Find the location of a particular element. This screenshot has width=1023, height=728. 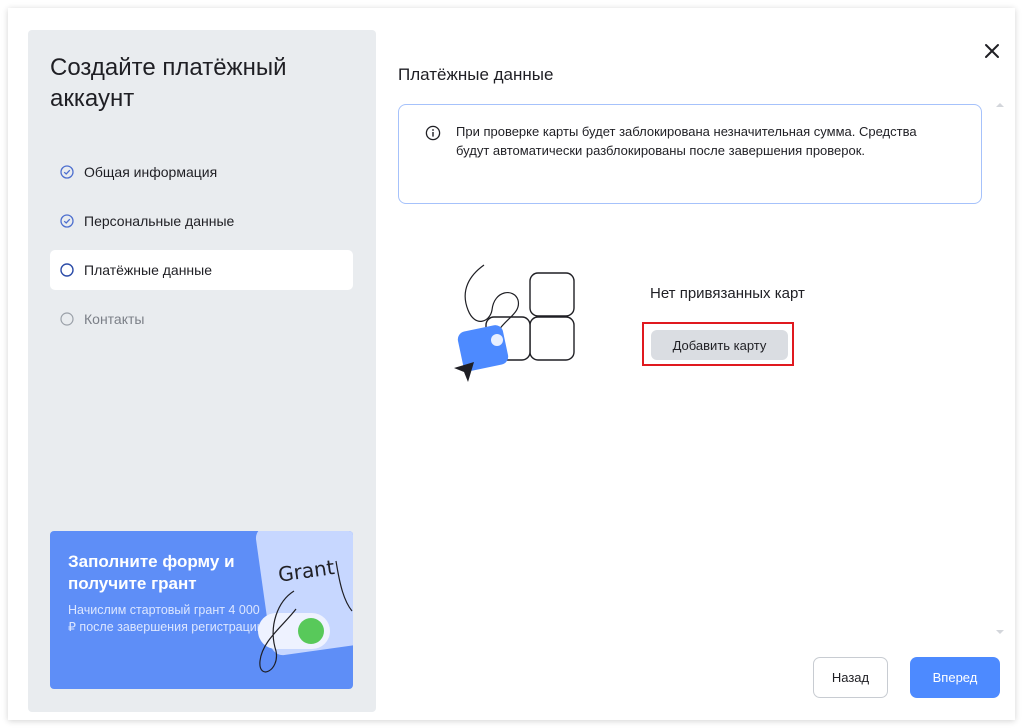

grant-card-illustration: Grant is located at coordinates (304, 602).